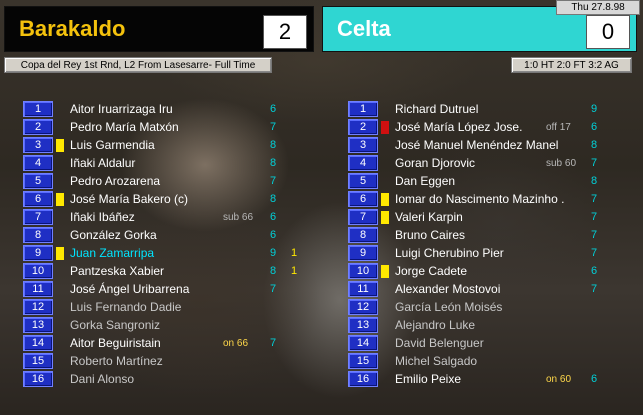 This screenshot has height=415, width=643. I want to click on player-row: 5 Dan Eggen 8, so click(493, 181).